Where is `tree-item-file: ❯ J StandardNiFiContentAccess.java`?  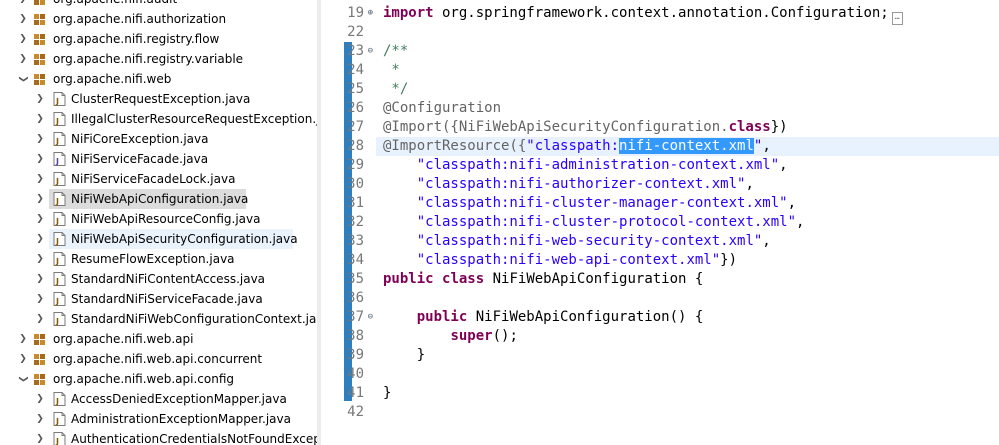
tree-item-file: ❯ J StandardNiFiContentAccess.java is located at coordinates (158, 279).